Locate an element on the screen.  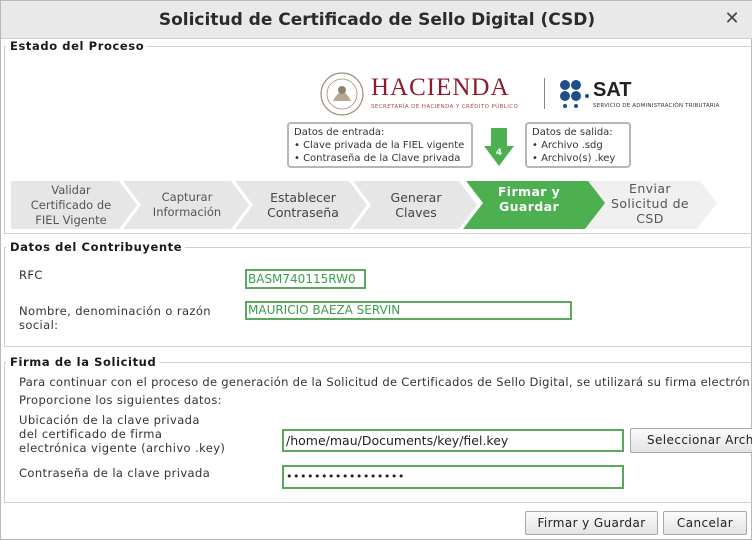
nombre-label-line1: Nombre, denominación o razón is located at coordinates (115, 311).